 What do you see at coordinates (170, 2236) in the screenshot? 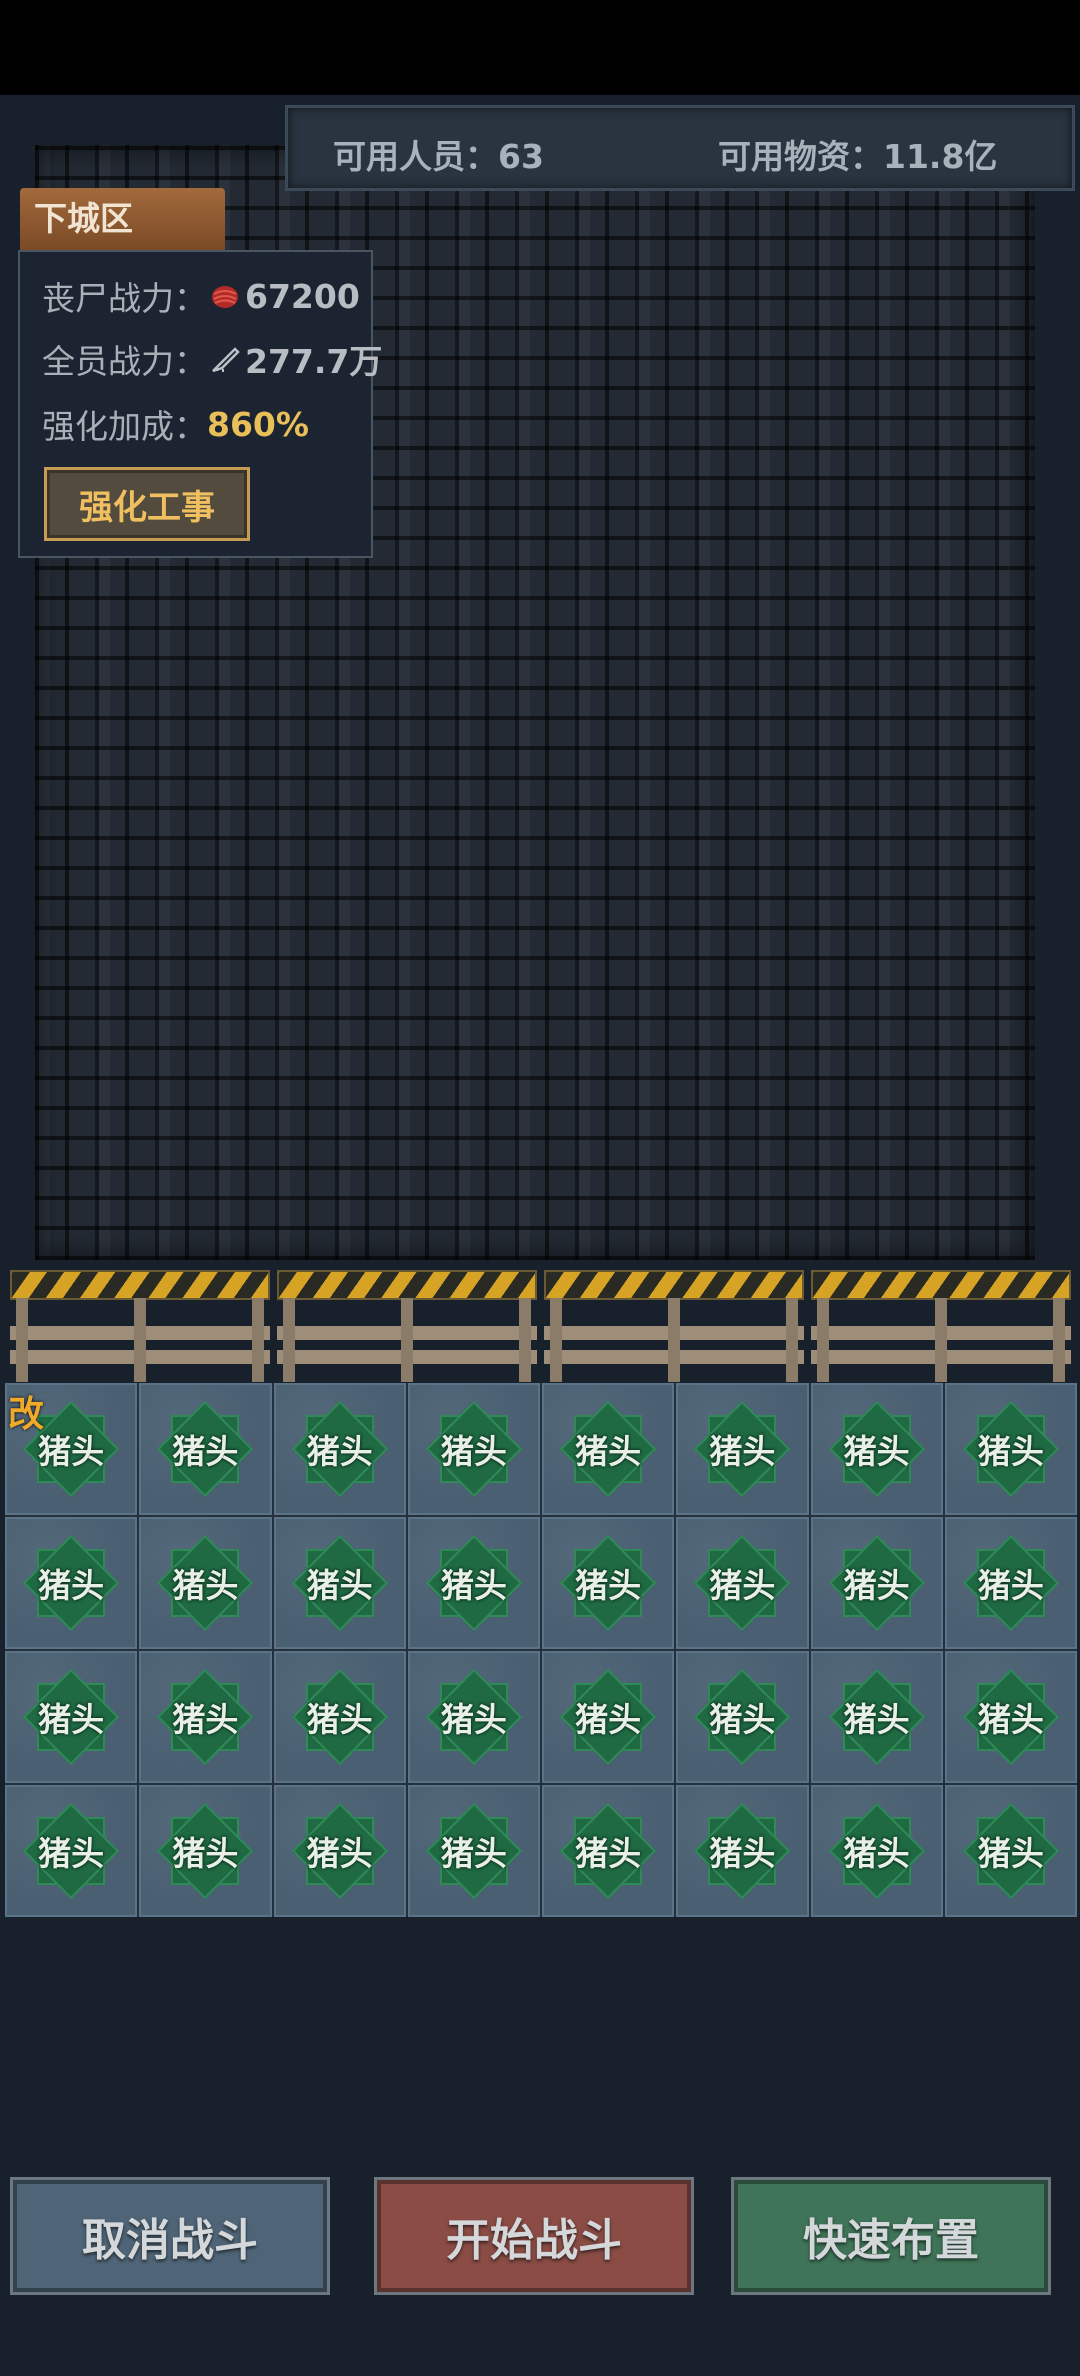
I see `cancel-battle-button: 取消战斗` at bounding box center [170, 2236].